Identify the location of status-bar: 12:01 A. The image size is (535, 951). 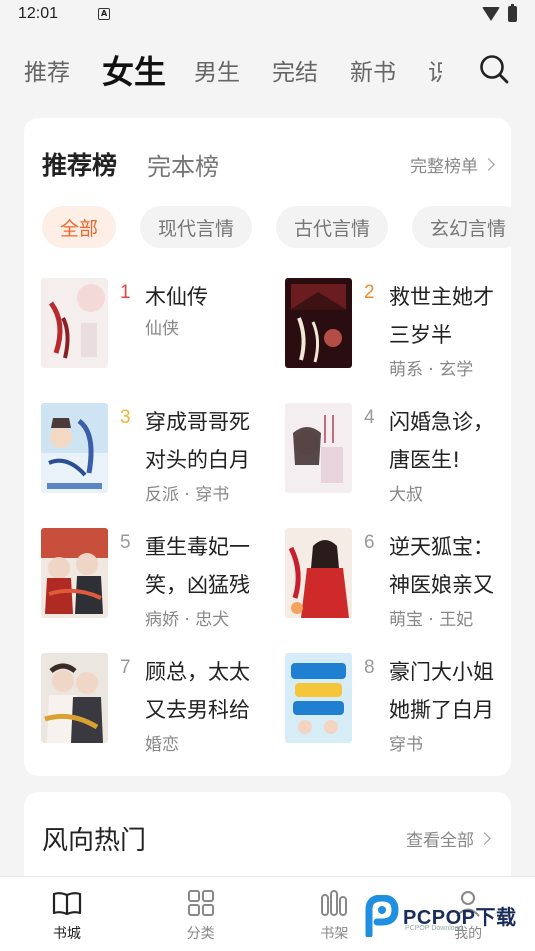
(267, 14).